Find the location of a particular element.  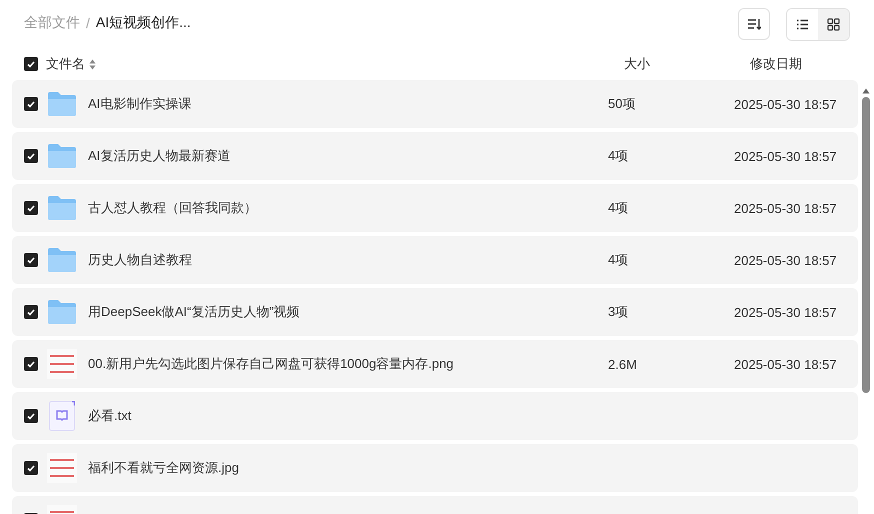

file-name: AI复活历史人物最新赛道 is located at coordinates (160, 156).